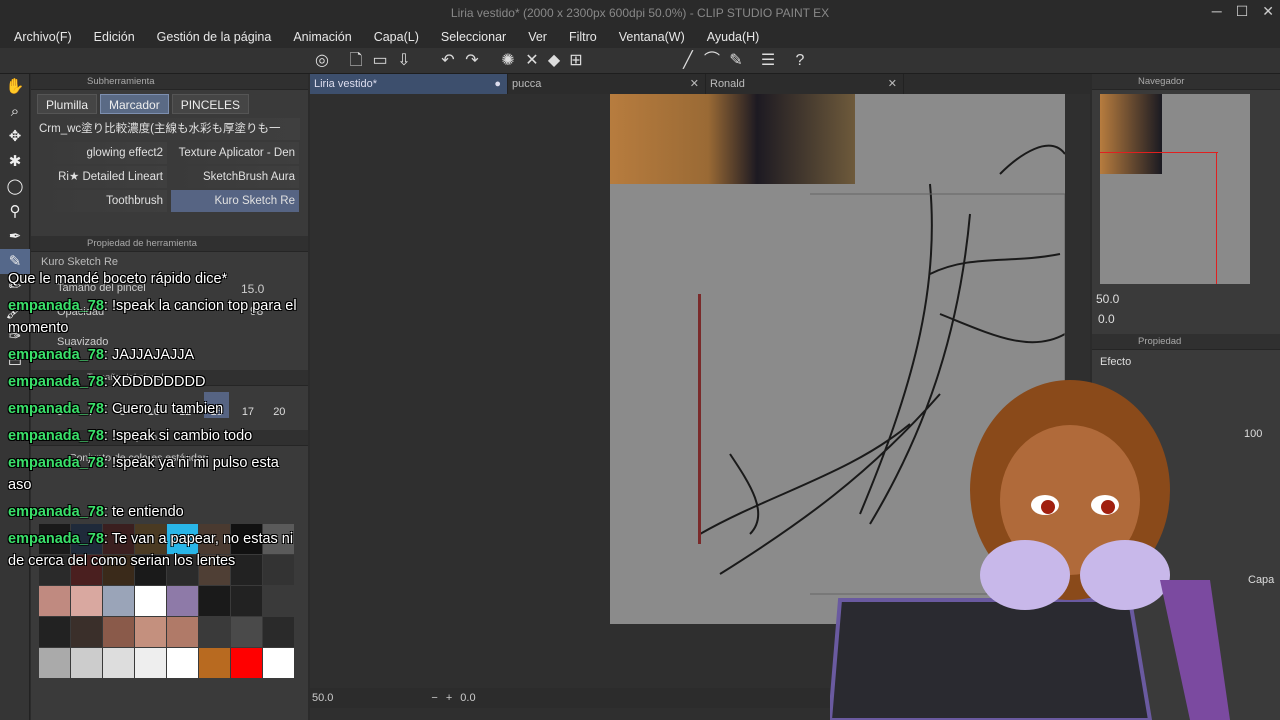  Describe the element at coordinates (380, 61) in the screenshot. I see `open-folder-icon: ▭` at that location.